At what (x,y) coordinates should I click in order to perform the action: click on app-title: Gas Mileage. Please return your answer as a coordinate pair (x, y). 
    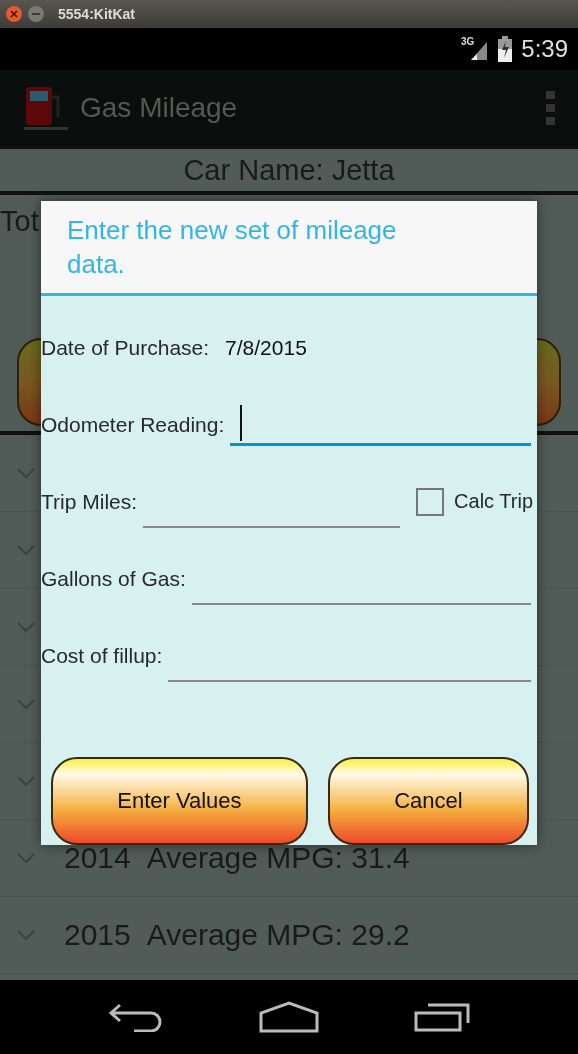
    Looking at the image, I should click on (159, 108).